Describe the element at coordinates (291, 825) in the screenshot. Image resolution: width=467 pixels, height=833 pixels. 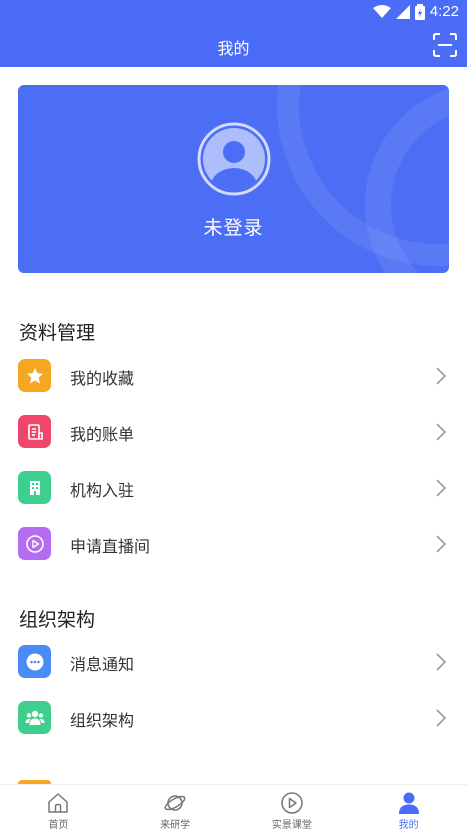
I see `tab-label: 实景课堂` at that location.